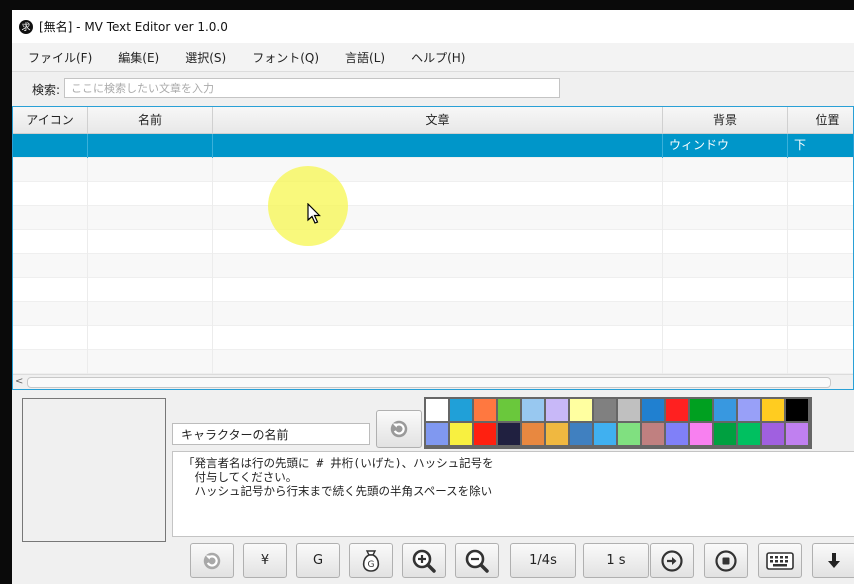 The image size is (854, 584). What do you see at coordinates (271, 434) in the screenshot?
I see `character-name-input` at bounding box center [271, 434].